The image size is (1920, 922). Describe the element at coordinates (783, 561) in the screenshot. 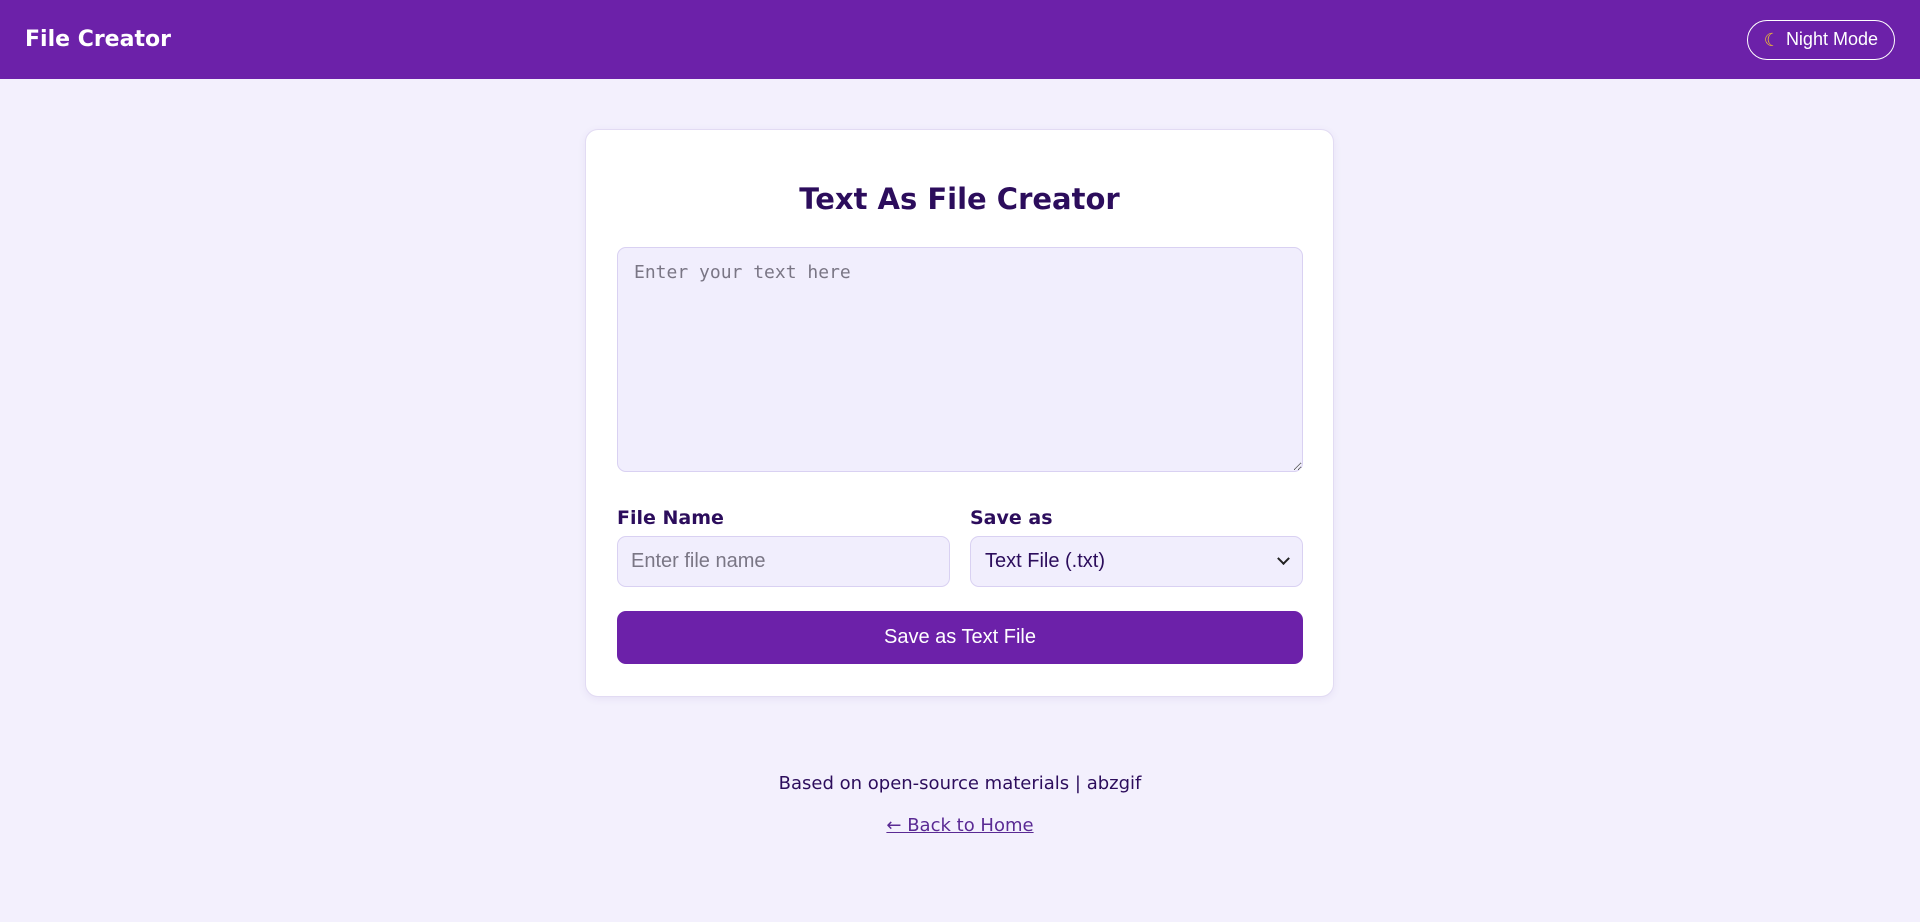

I see `file-name-input` at that location.